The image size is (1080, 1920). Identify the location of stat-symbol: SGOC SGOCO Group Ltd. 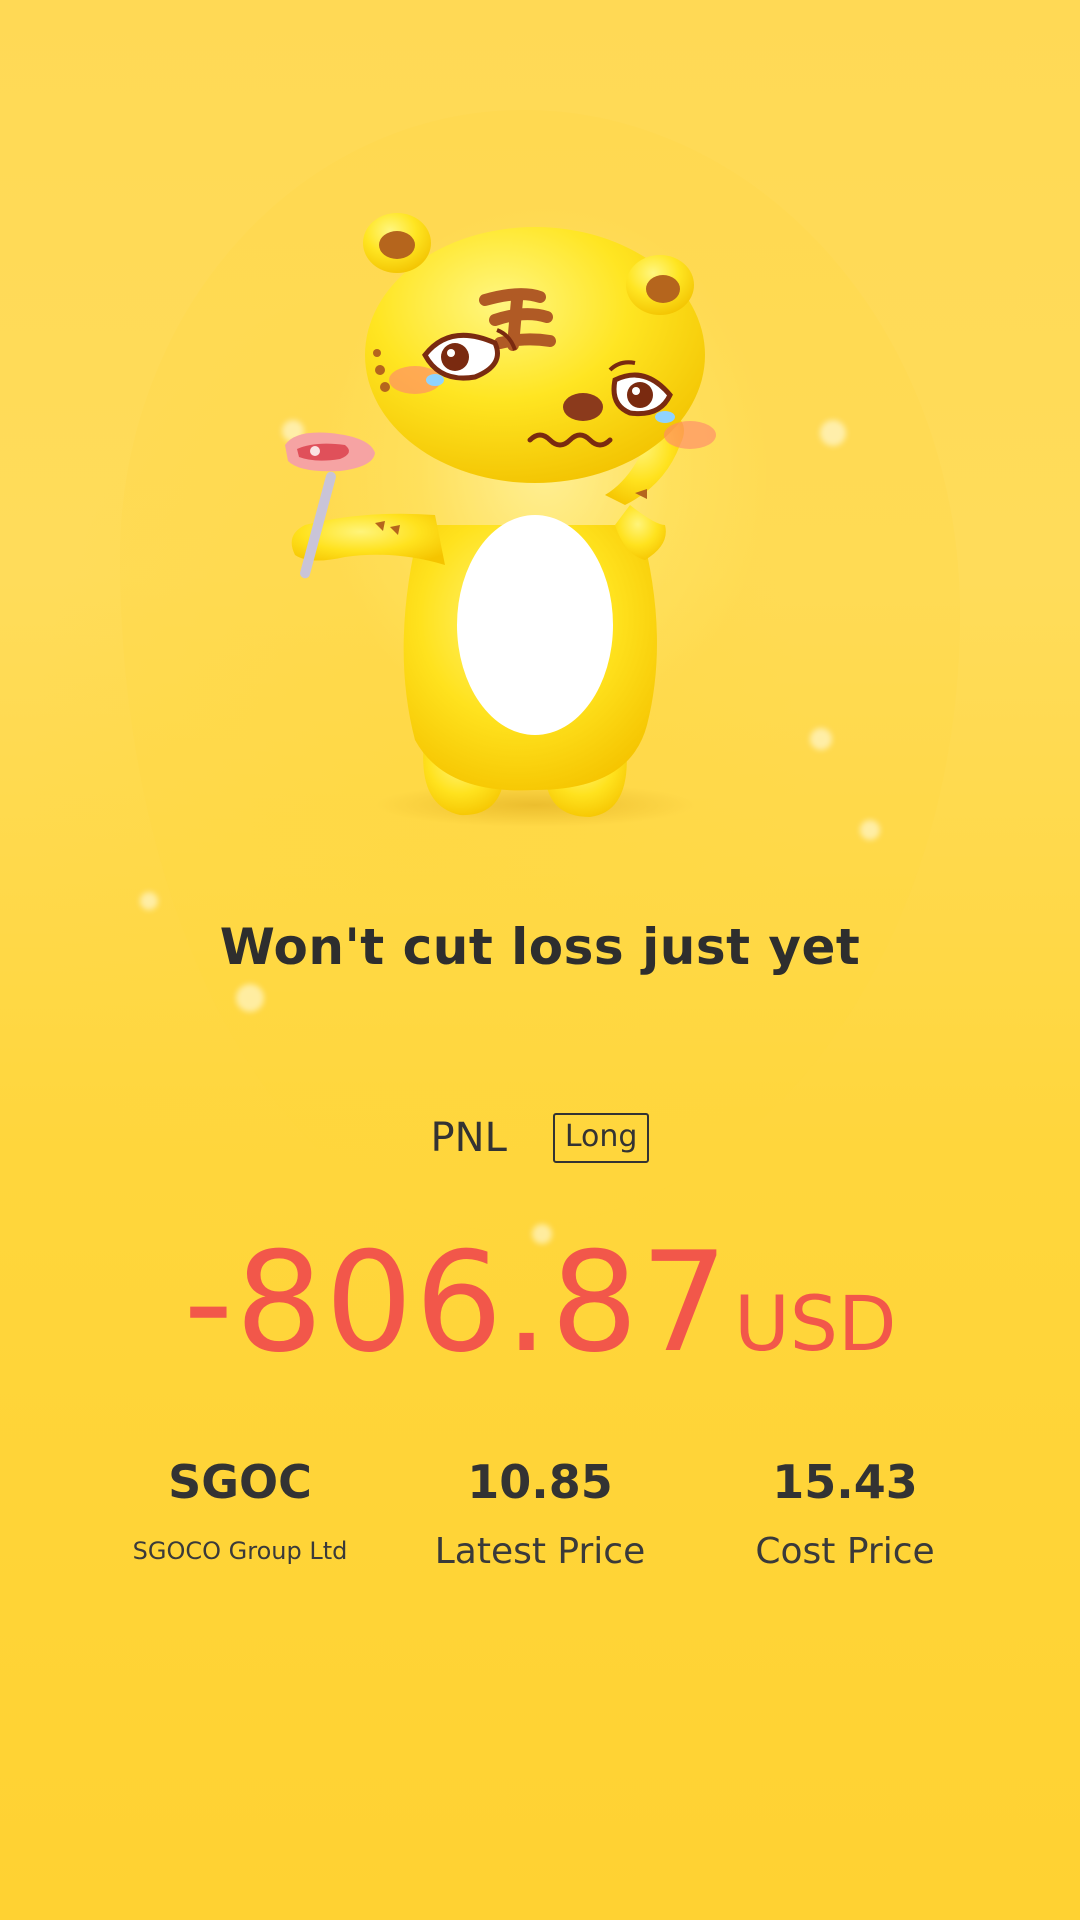
(240, 1510).